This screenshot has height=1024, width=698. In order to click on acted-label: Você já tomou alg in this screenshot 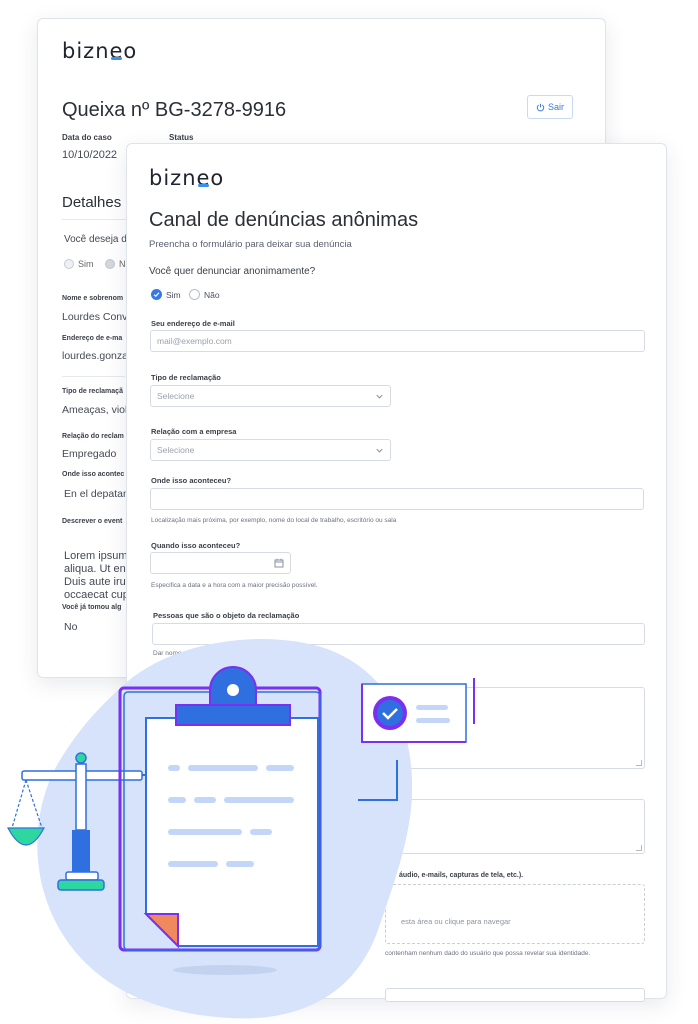, I will do `click(92, 607)`.